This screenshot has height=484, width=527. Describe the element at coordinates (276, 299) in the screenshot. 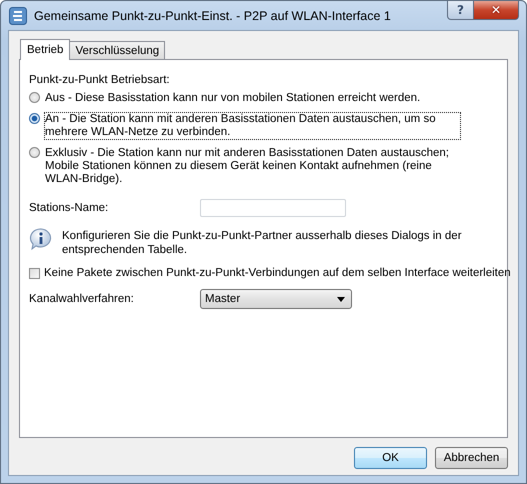

I see `dropdown: Master` at that location.